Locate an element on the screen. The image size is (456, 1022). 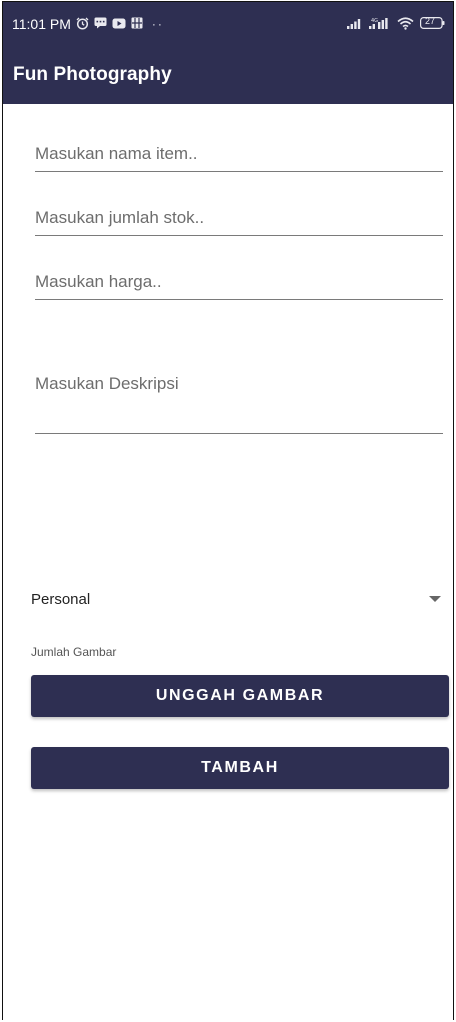
status-time: 11:01 PM is located at coordinates (41, 24).